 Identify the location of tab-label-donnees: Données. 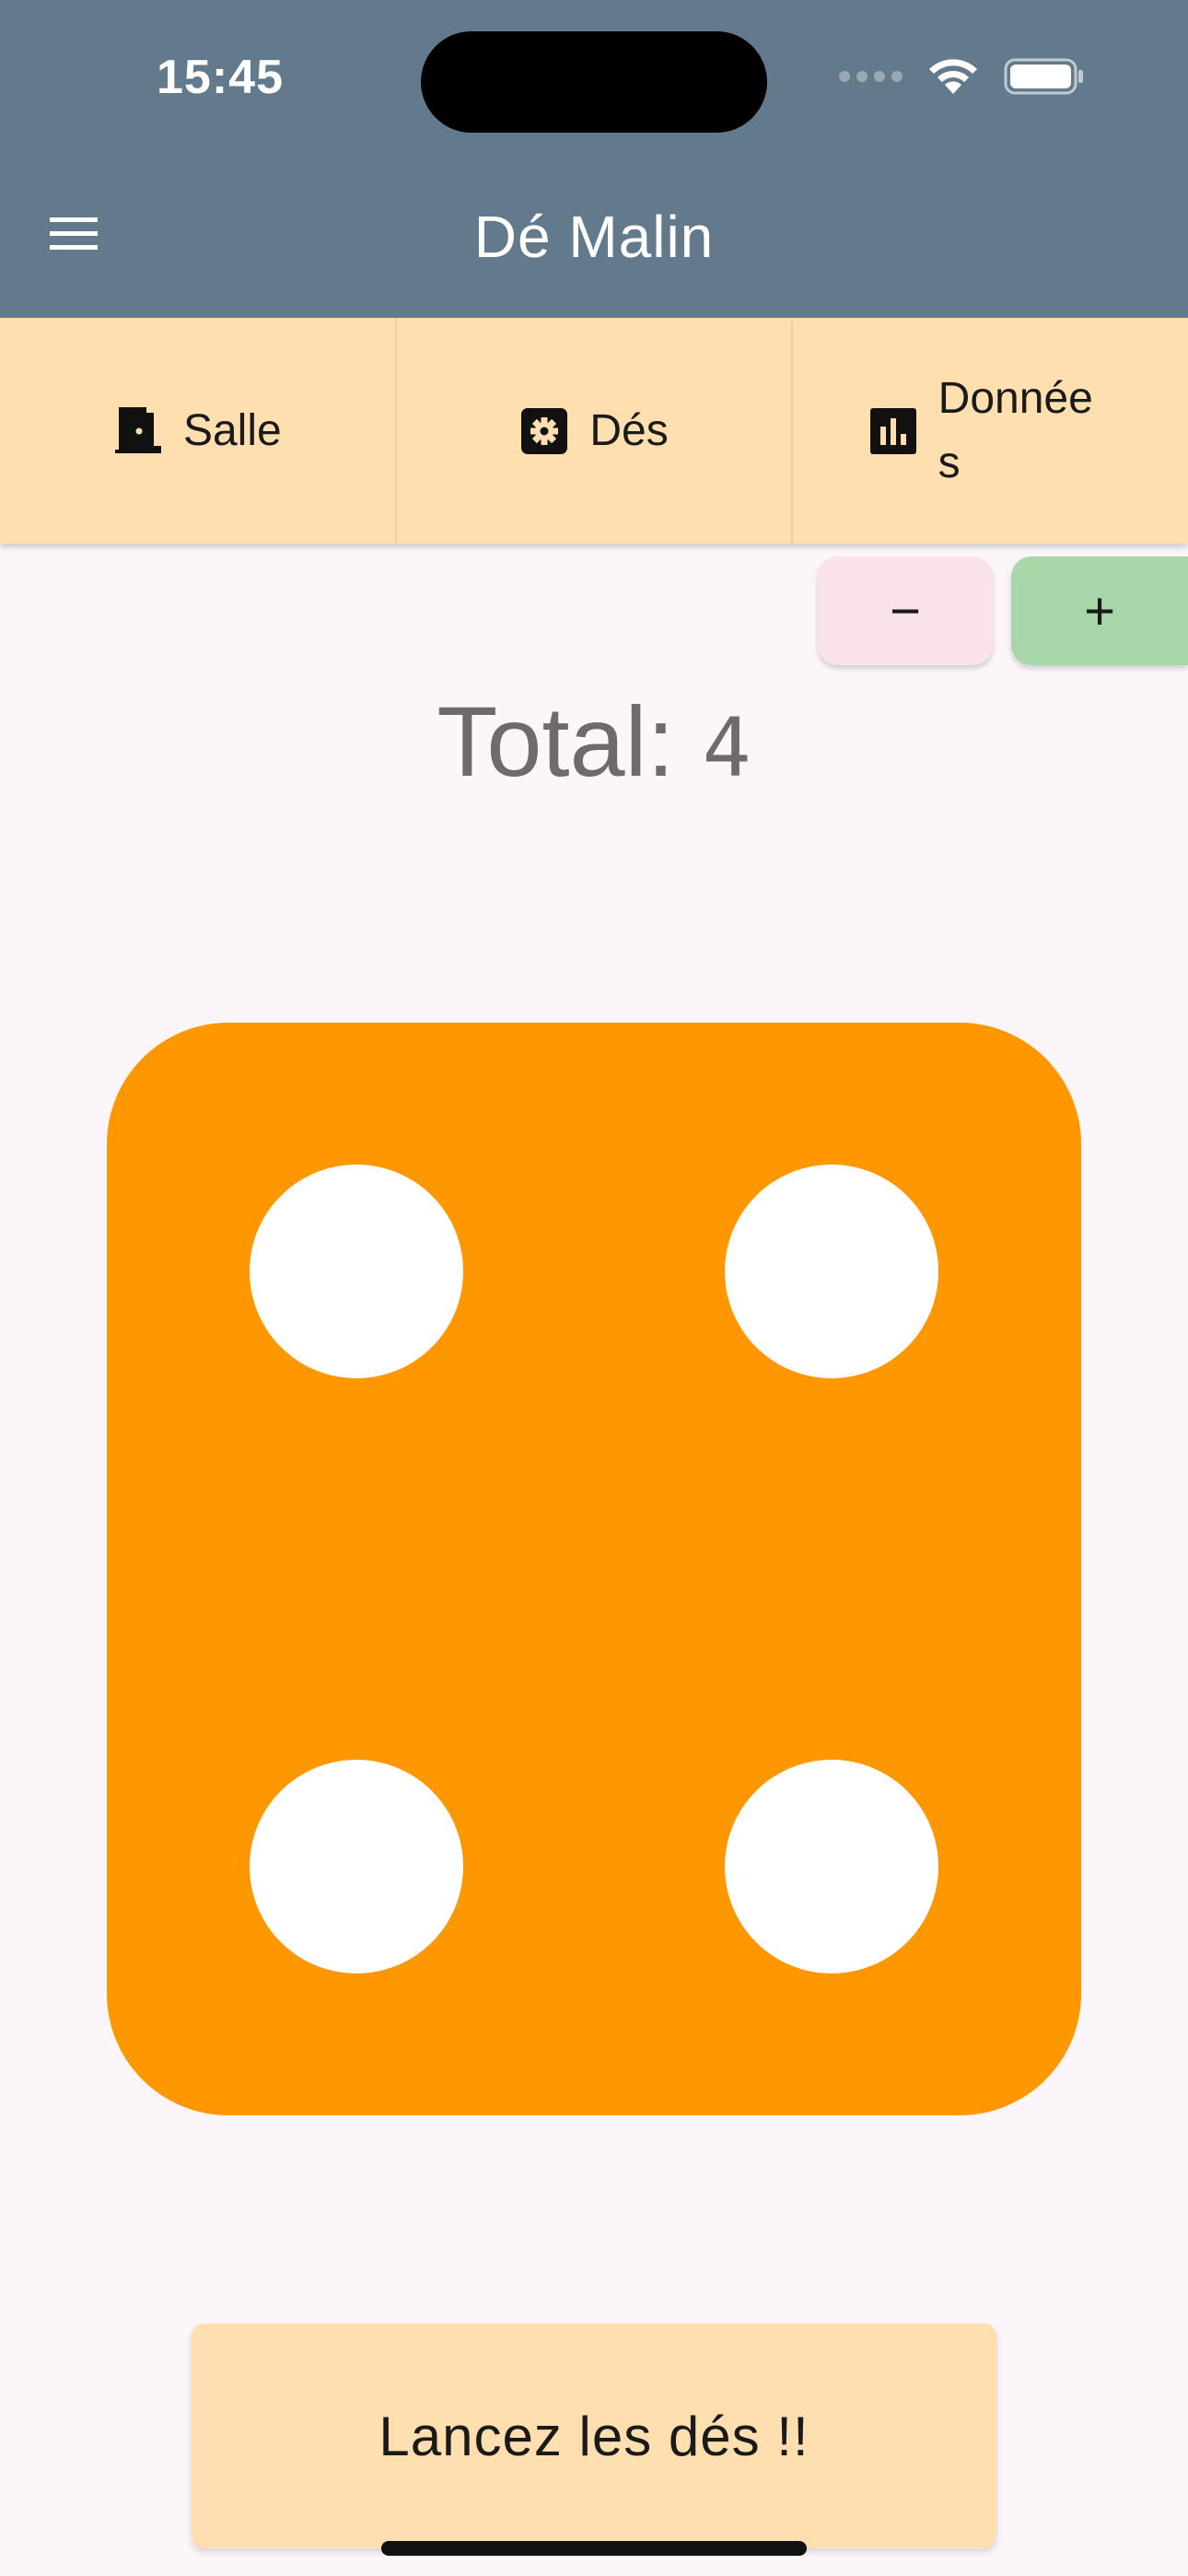
(1016, 430).